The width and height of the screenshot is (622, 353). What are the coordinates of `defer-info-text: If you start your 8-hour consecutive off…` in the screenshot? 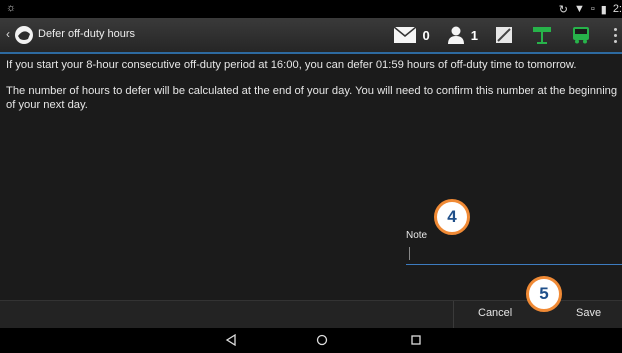 It's located at (291, 65).